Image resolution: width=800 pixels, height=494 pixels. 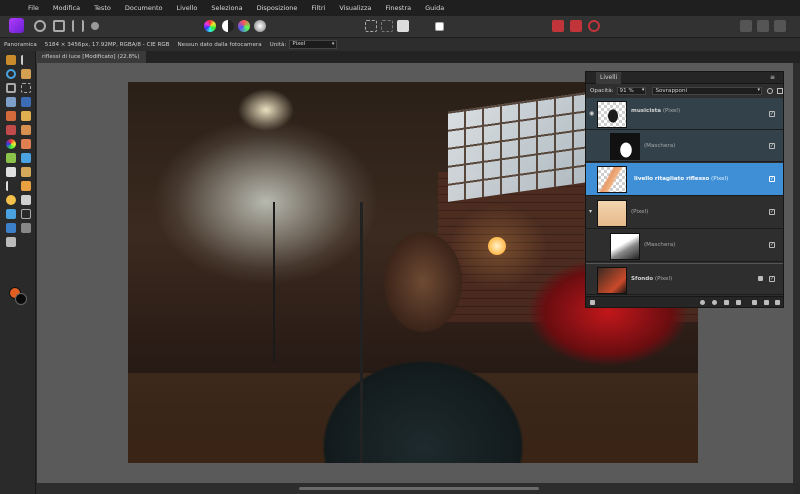 What do you see at coordinates (684, 301) in the screenshot?
I see `layers-panel-footer` at bounding box center [684, 301].